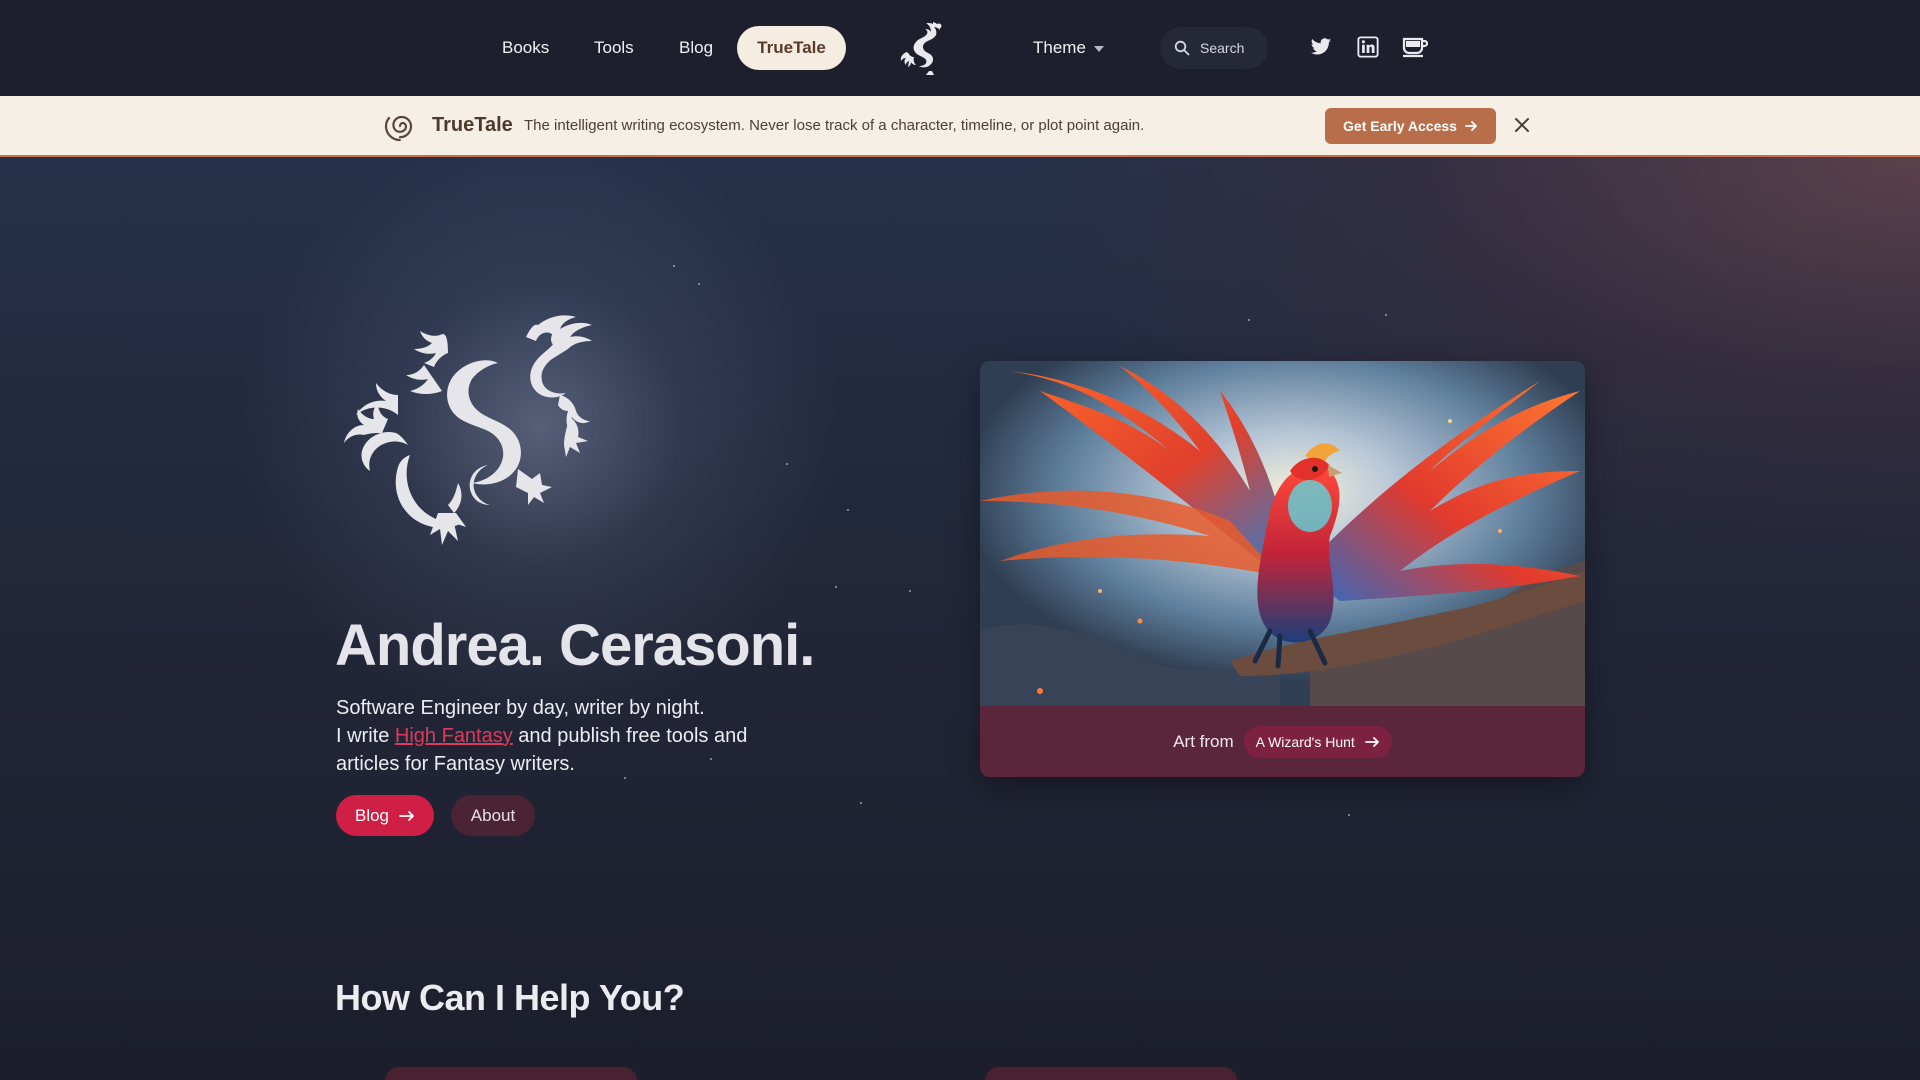  Describe the element at coordinates (696, 48) in the screenshot. I see `nav-blog: Blog` at that location.